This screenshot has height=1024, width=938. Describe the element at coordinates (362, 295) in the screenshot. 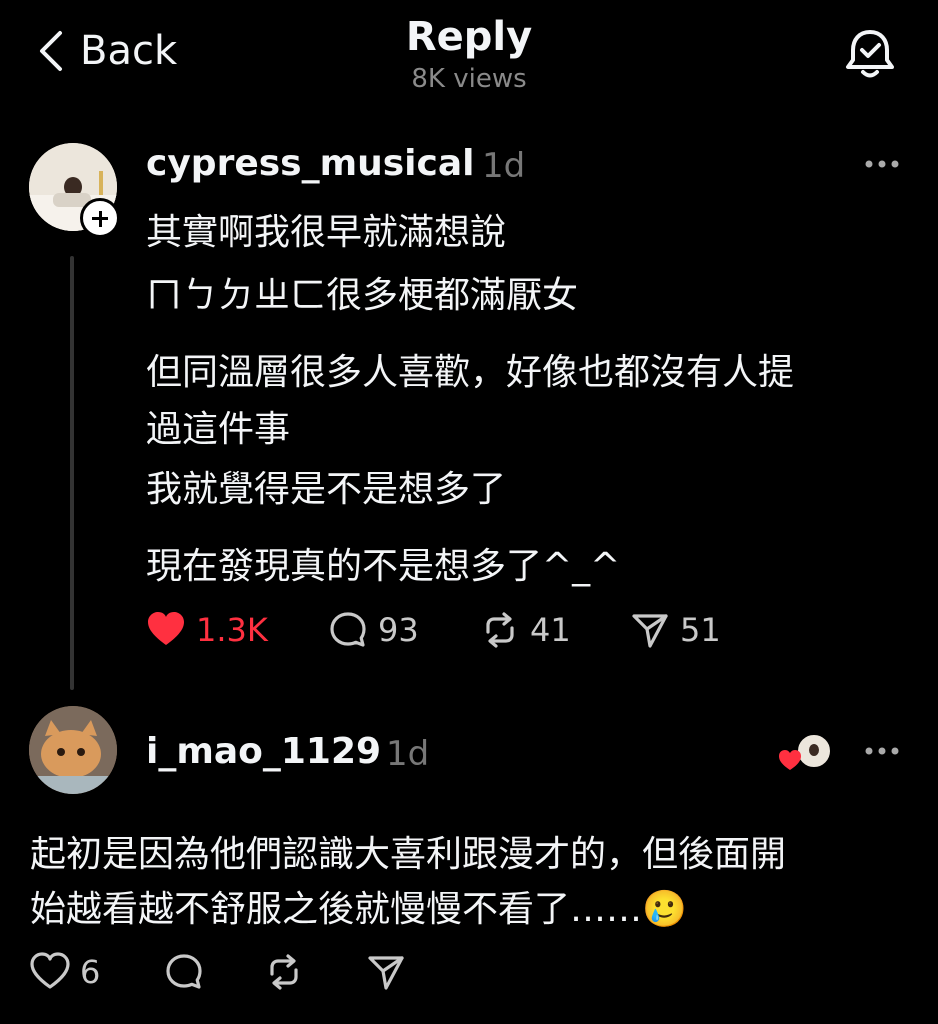

I see `post-text-line: ㄇㄅㄉㄓㄈ很多梗都滿厭女` at that location.